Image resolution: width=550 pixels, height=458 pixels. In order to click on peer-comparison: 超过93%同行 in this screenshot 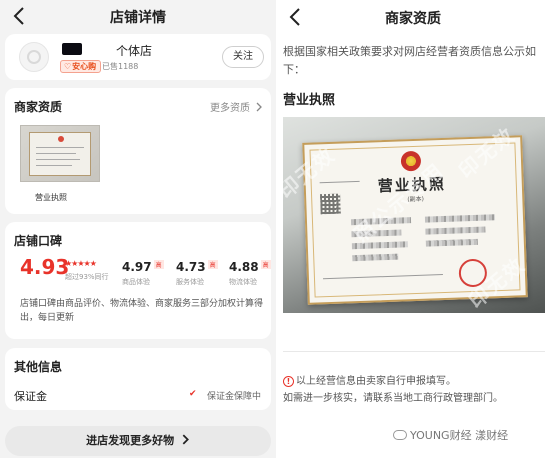, I will do `click(87, 277)`.